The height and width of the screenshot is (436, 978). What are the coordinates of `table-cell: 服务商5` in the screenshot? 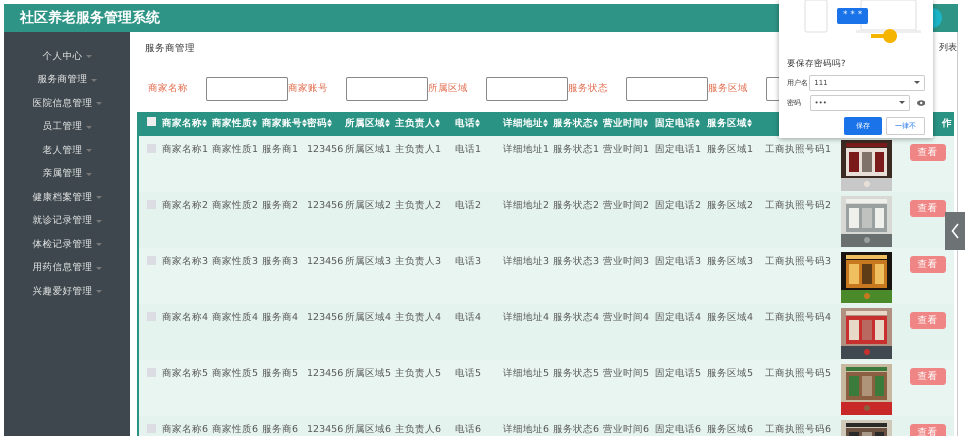 It's located at (282, 388).